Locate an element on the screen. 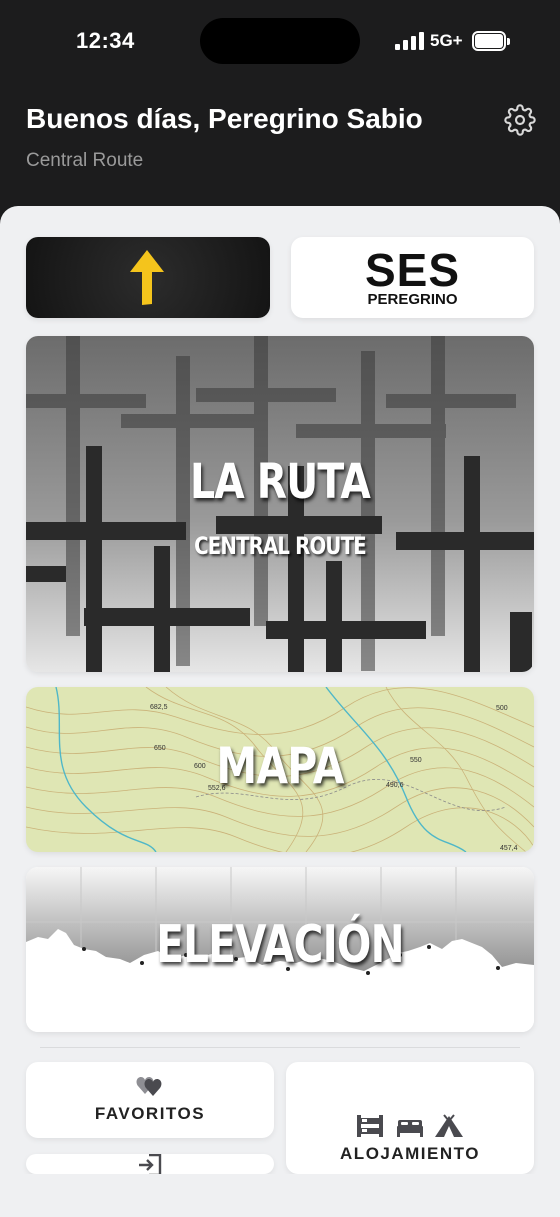  hearts-icon is located at coordinates (149, 1086).